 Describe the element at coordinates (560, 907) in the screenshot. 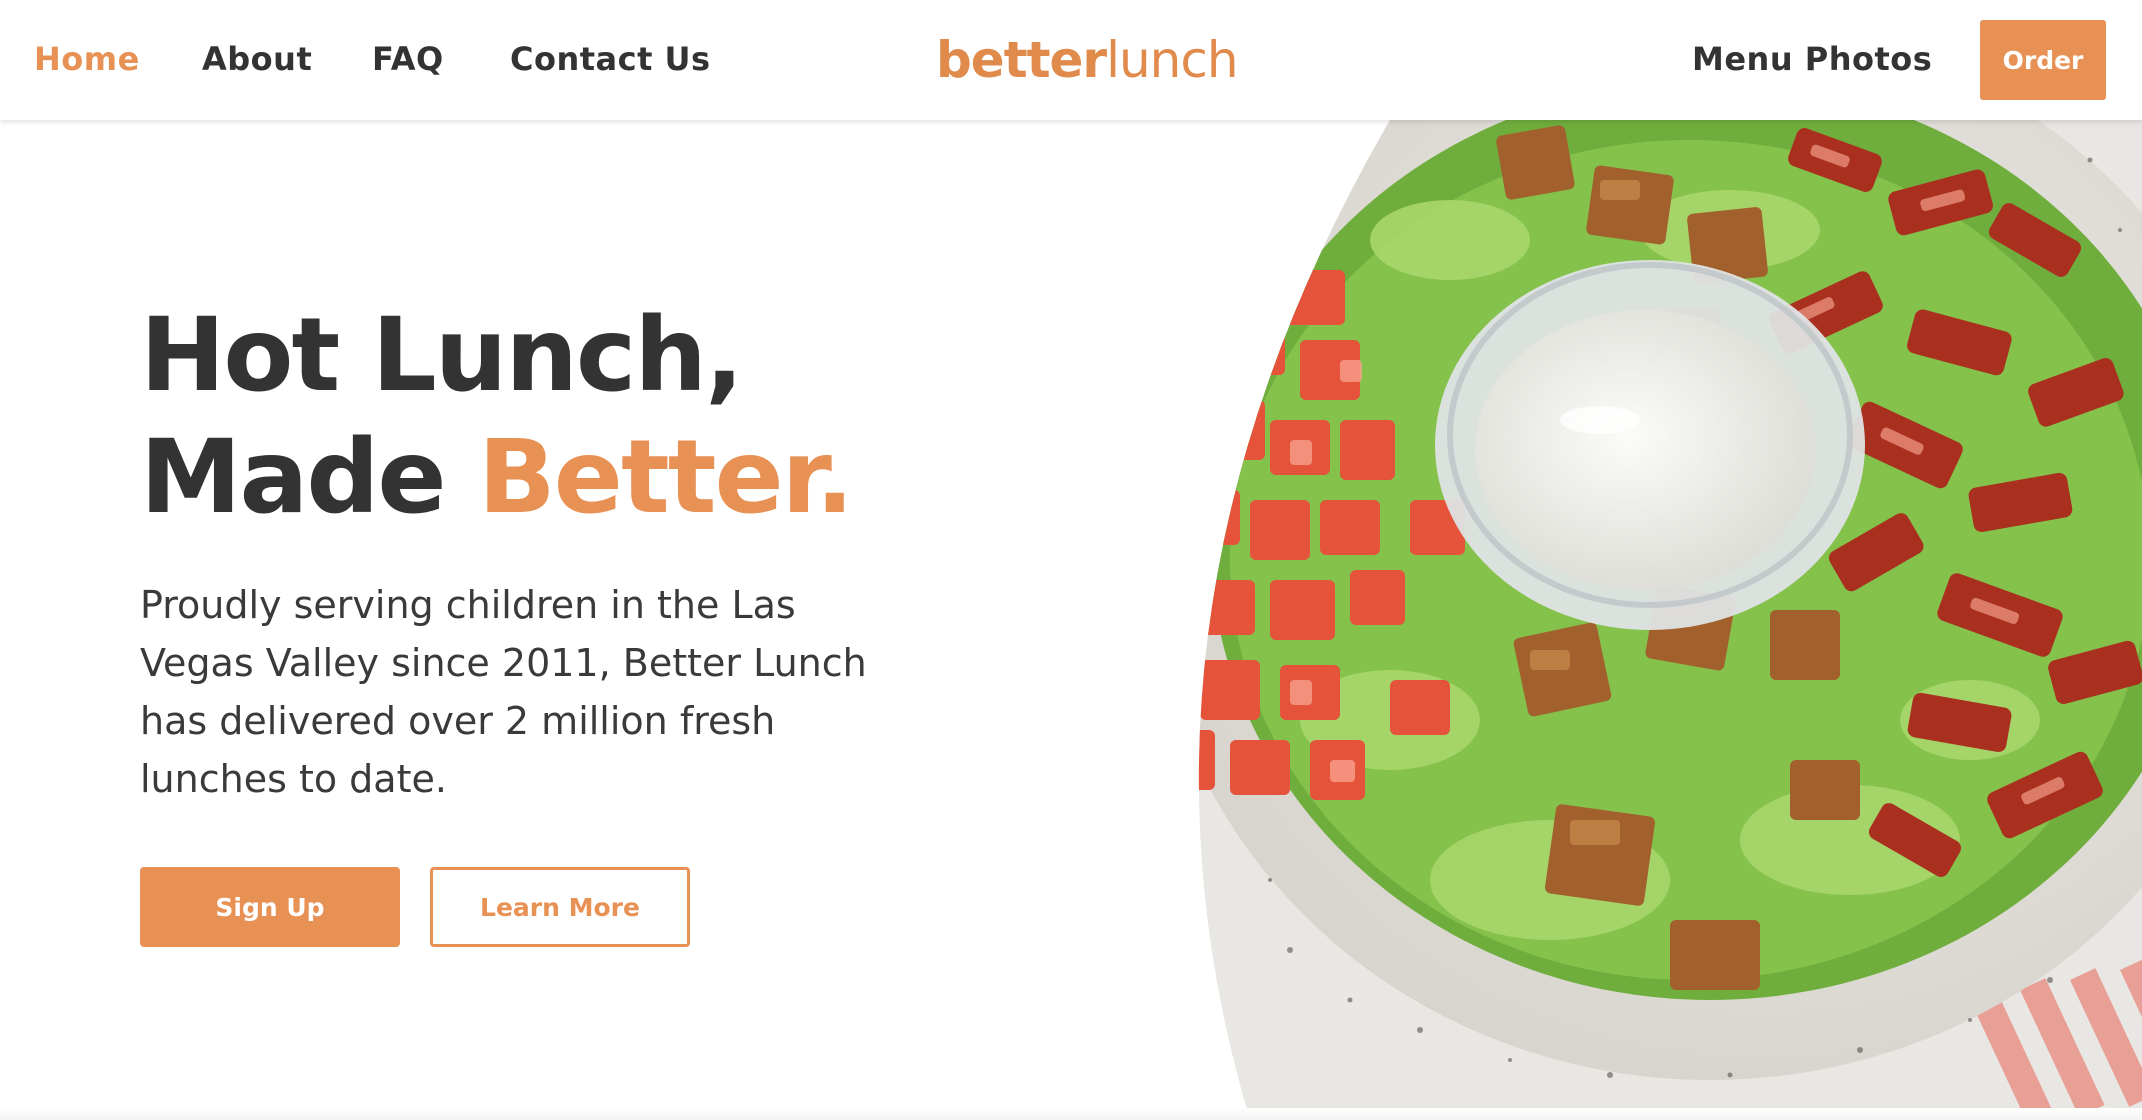

I see `learn-more-button: Learn More` at that location.